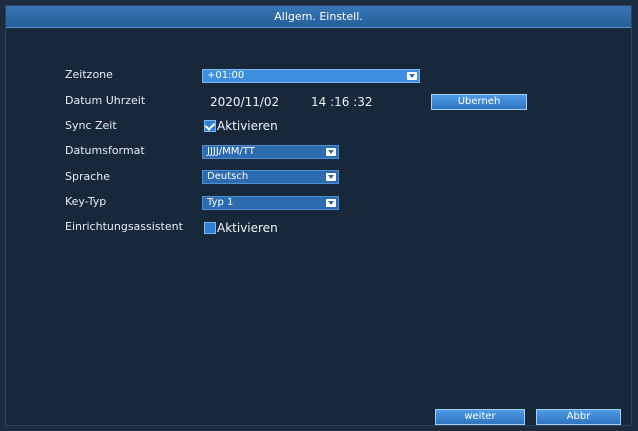 This screenshot has width=638, height=431. What do you see at coordinates (480, 417) in the screenshot?
I see `next-button: weiter` at bounding box center [480, 417].